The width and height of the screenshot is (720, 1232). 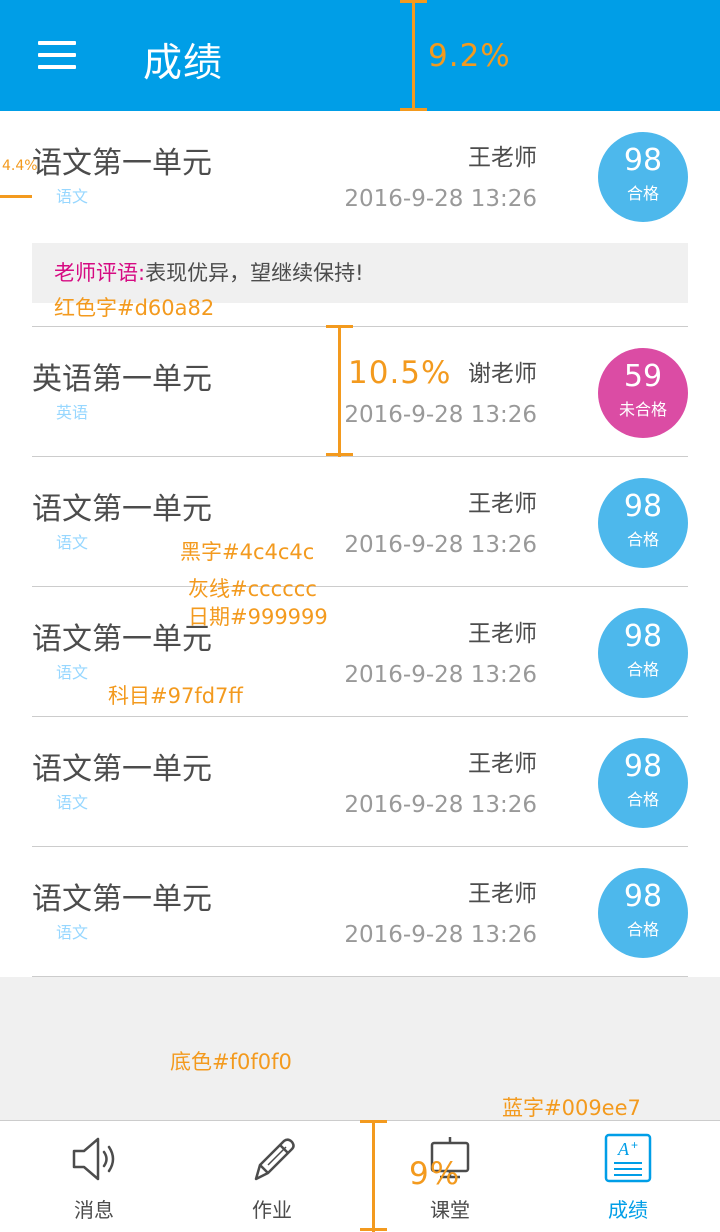 What do you see at coordinates (623, 1149) in the screenshot?
I see `svg-text: A` at bounding box center [623, 1149].